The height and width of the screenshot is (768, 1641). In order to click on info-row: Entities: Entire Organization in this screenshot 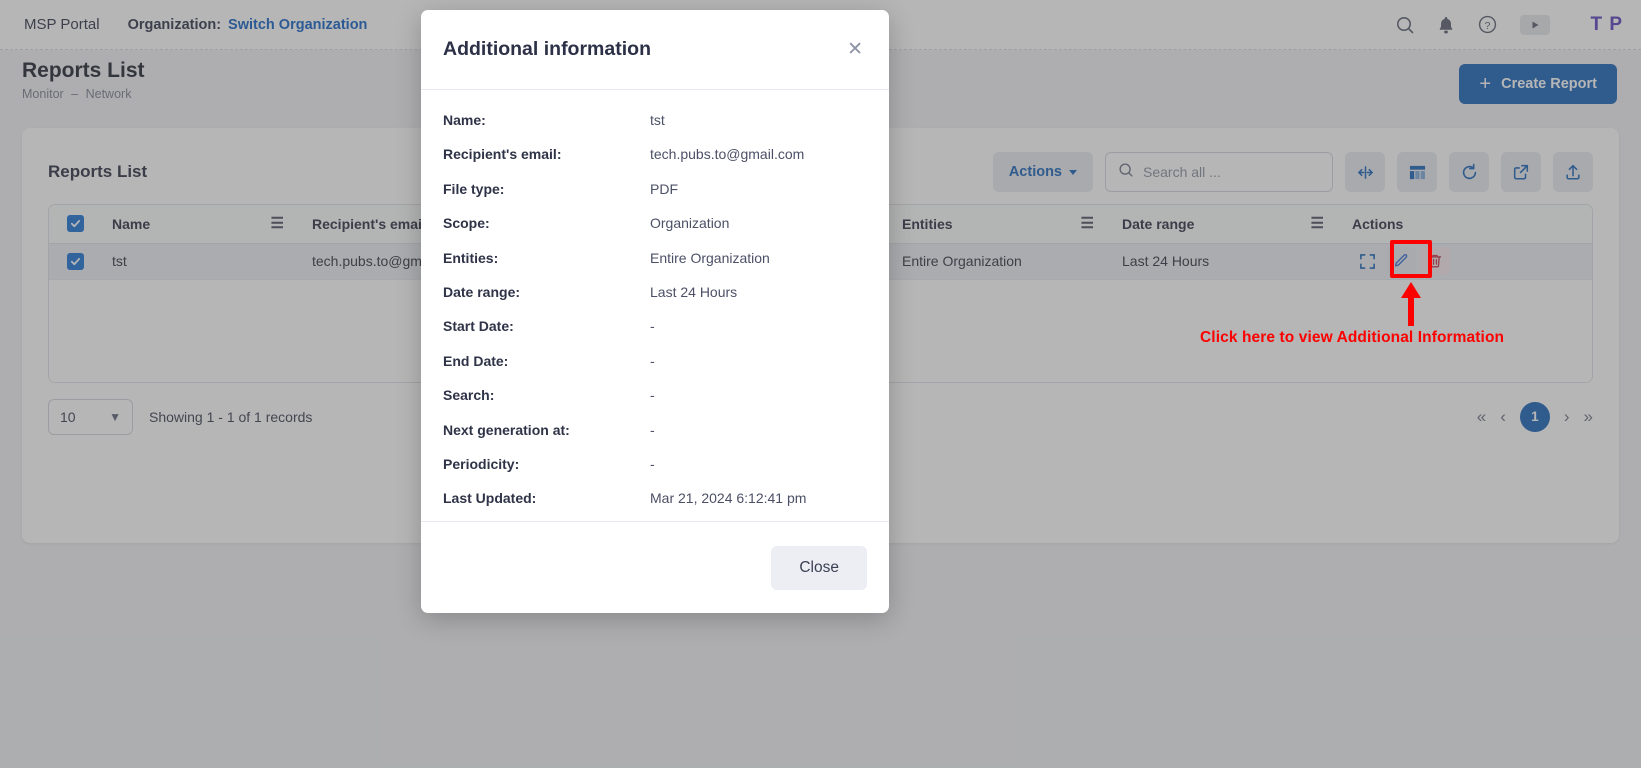, I will do `click(655, 267)`.